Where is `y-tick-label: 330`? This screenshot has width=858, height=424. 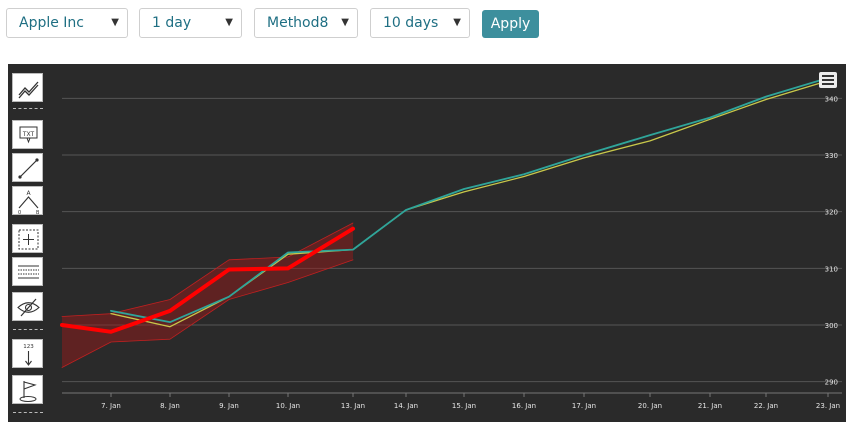 y-tick-label: 330 is located at coordinates (831, 156).